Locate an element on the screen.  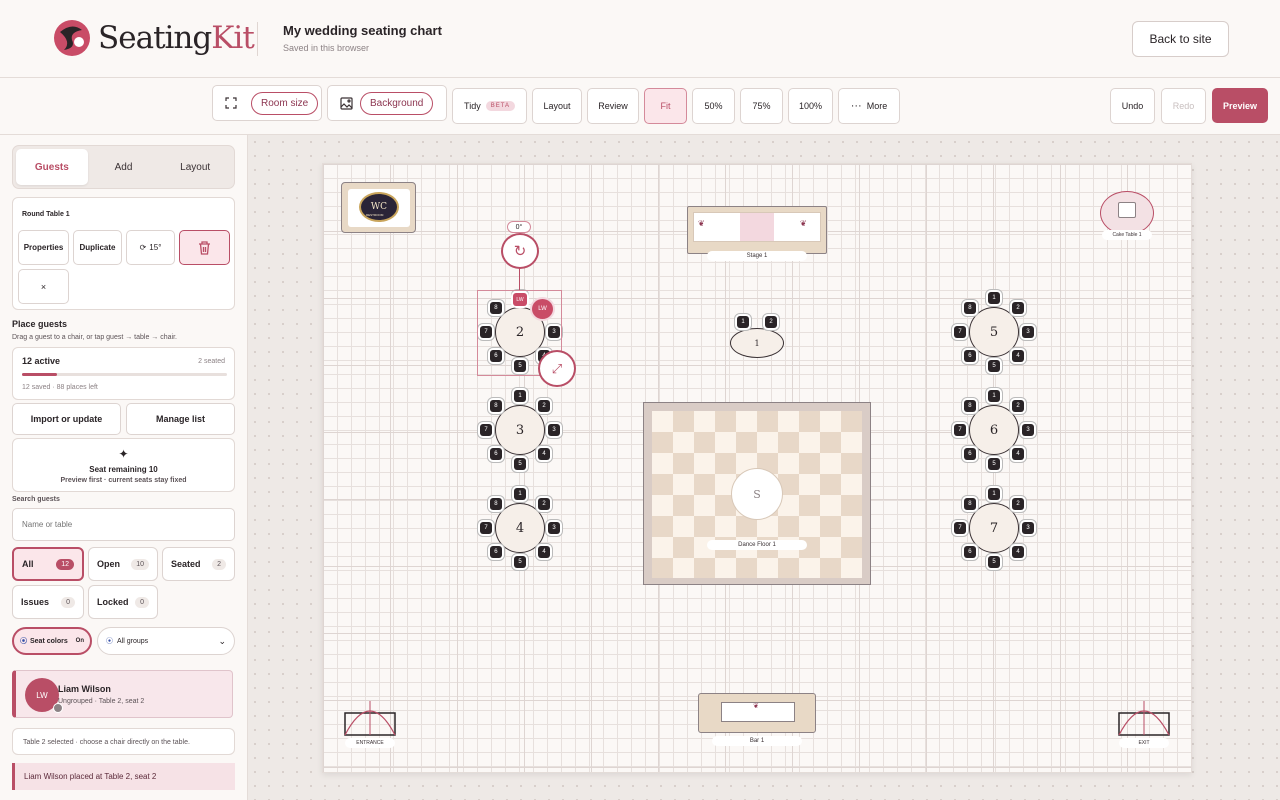
table-4-seat-6: 6 is located at coordinates (495, 552).